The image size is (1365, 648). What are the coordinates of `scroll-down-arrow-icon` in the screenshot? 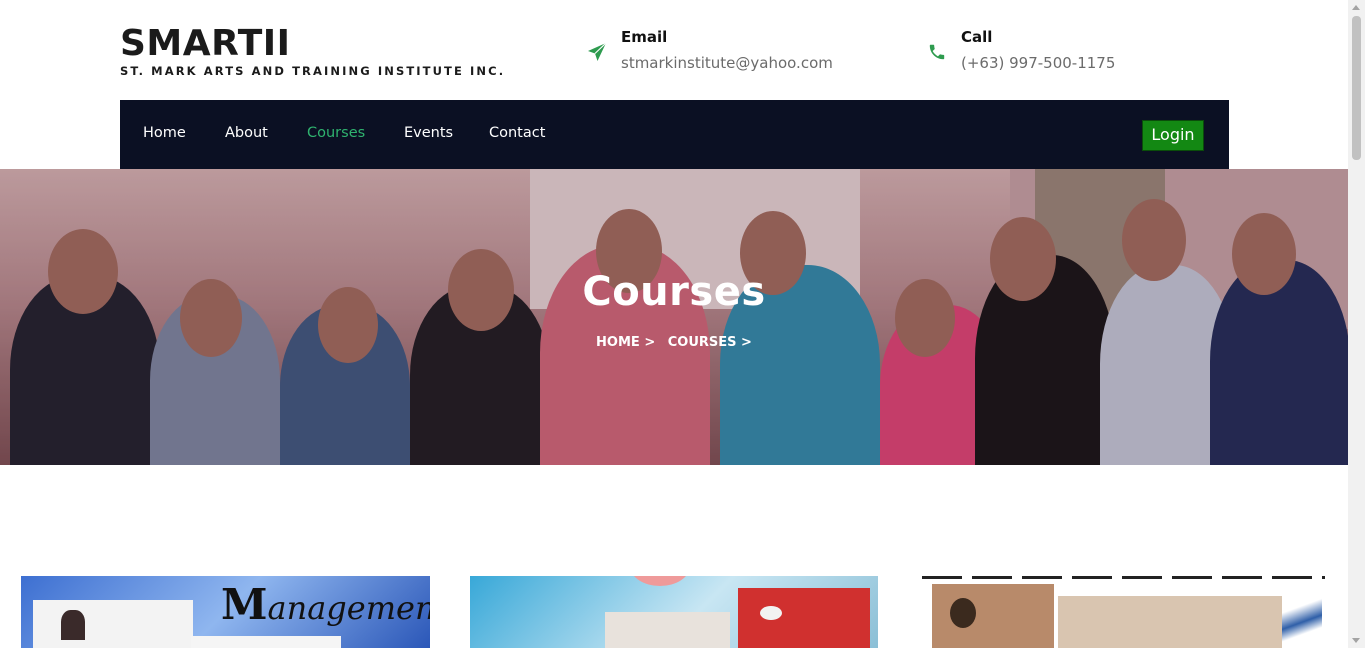 It's located at (1356, 640).